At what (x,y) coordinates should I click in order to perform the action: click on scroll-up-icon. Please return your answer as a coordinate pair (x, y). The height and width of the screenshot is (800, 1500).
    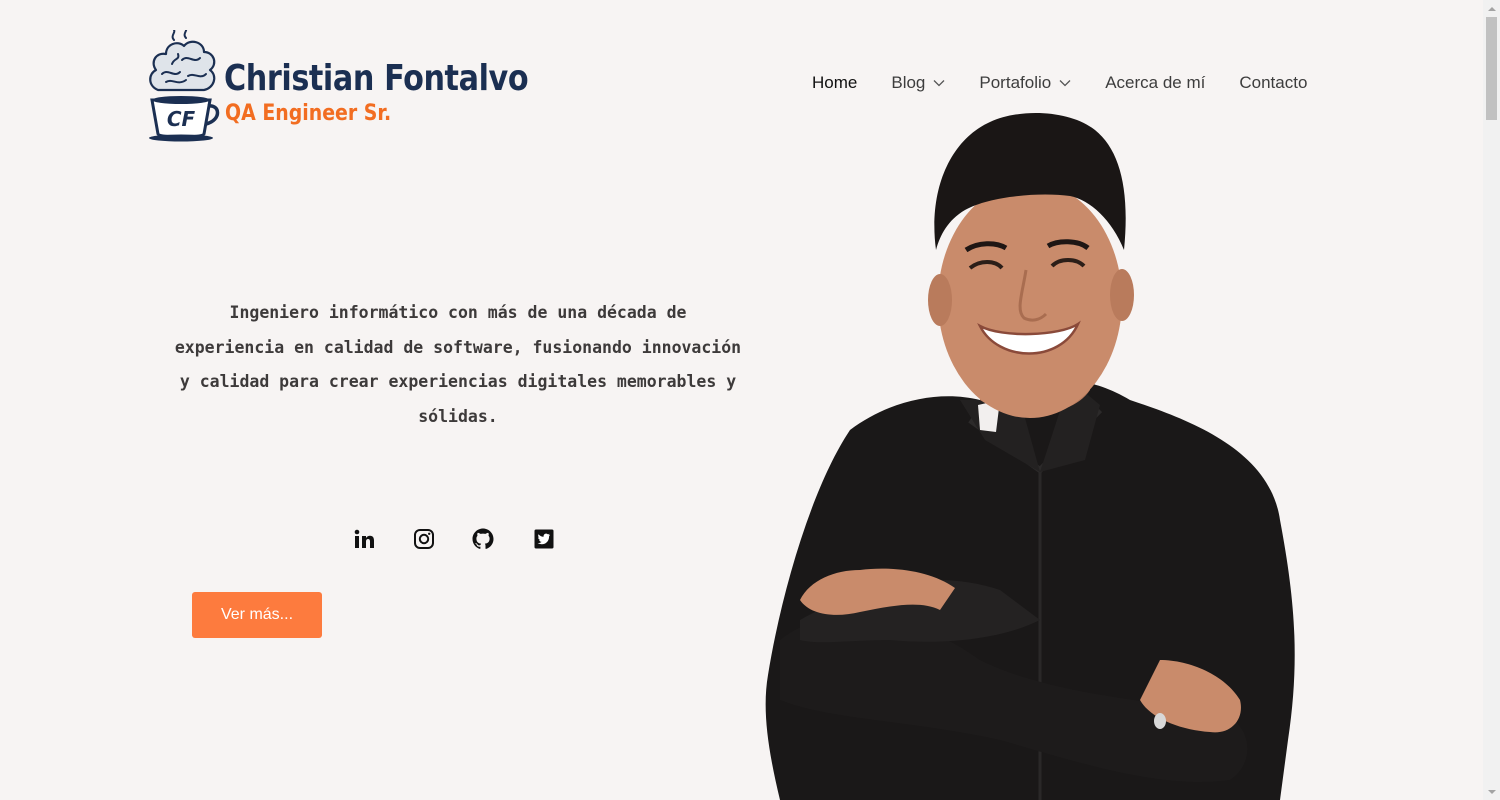
    Looking at the image, I should click on (1491, 8).